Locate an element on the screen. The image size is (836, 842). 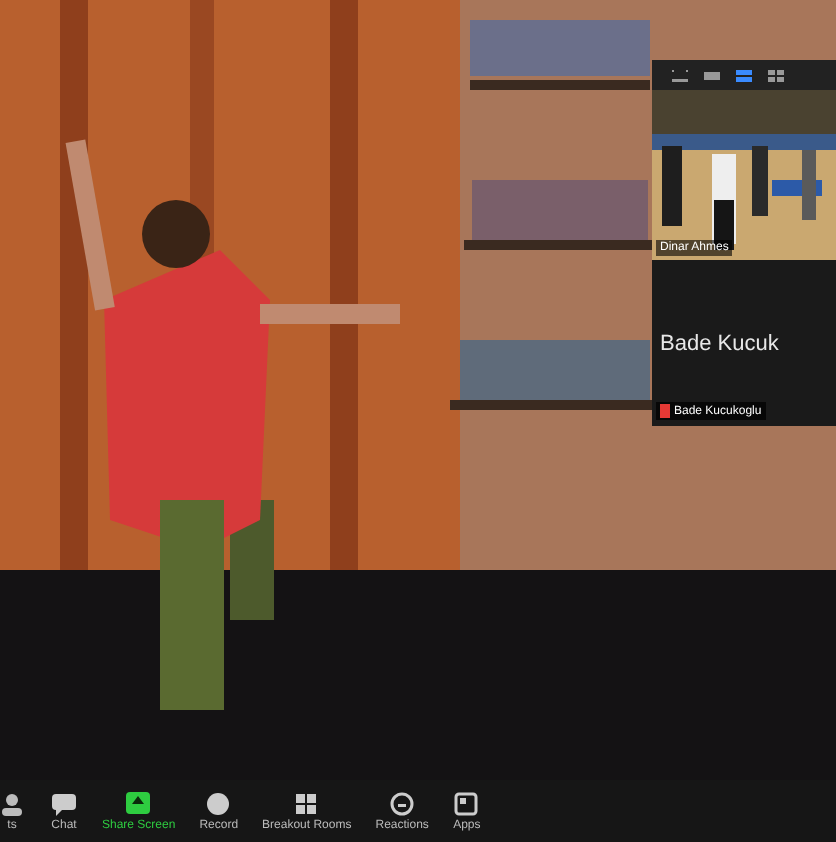
apps-icon is located at coordinates (466, 803).